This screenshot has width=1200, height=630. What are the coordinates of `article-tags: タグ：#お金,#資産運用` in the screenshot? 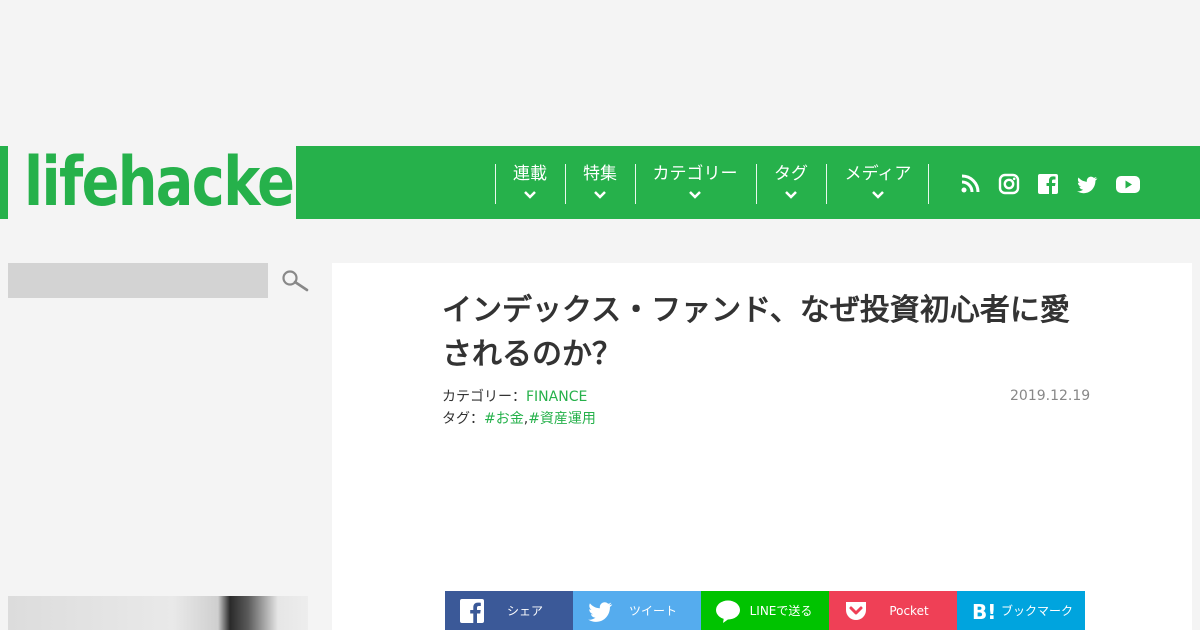 It's located at (519, 418).